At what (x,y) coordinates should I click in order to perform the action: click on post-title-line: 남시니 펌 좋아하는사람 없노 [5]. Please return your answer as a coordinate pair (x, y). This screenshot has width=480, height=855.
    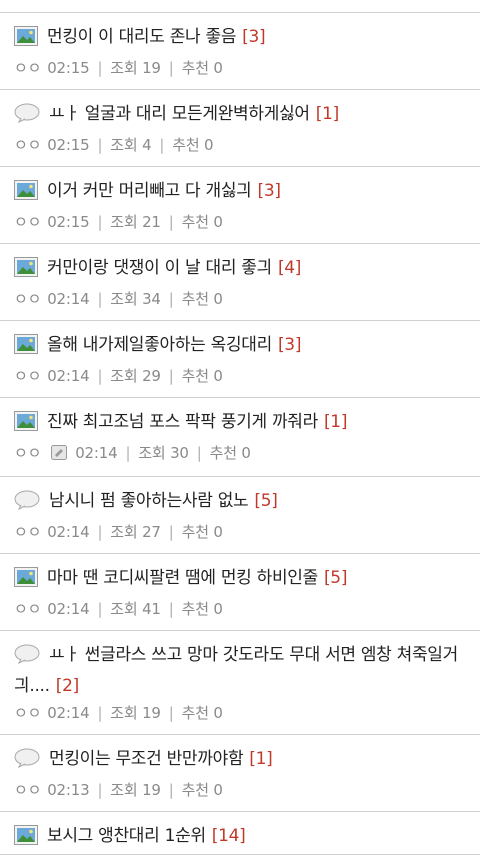
    Looking at the image, I should click on (240, 503).